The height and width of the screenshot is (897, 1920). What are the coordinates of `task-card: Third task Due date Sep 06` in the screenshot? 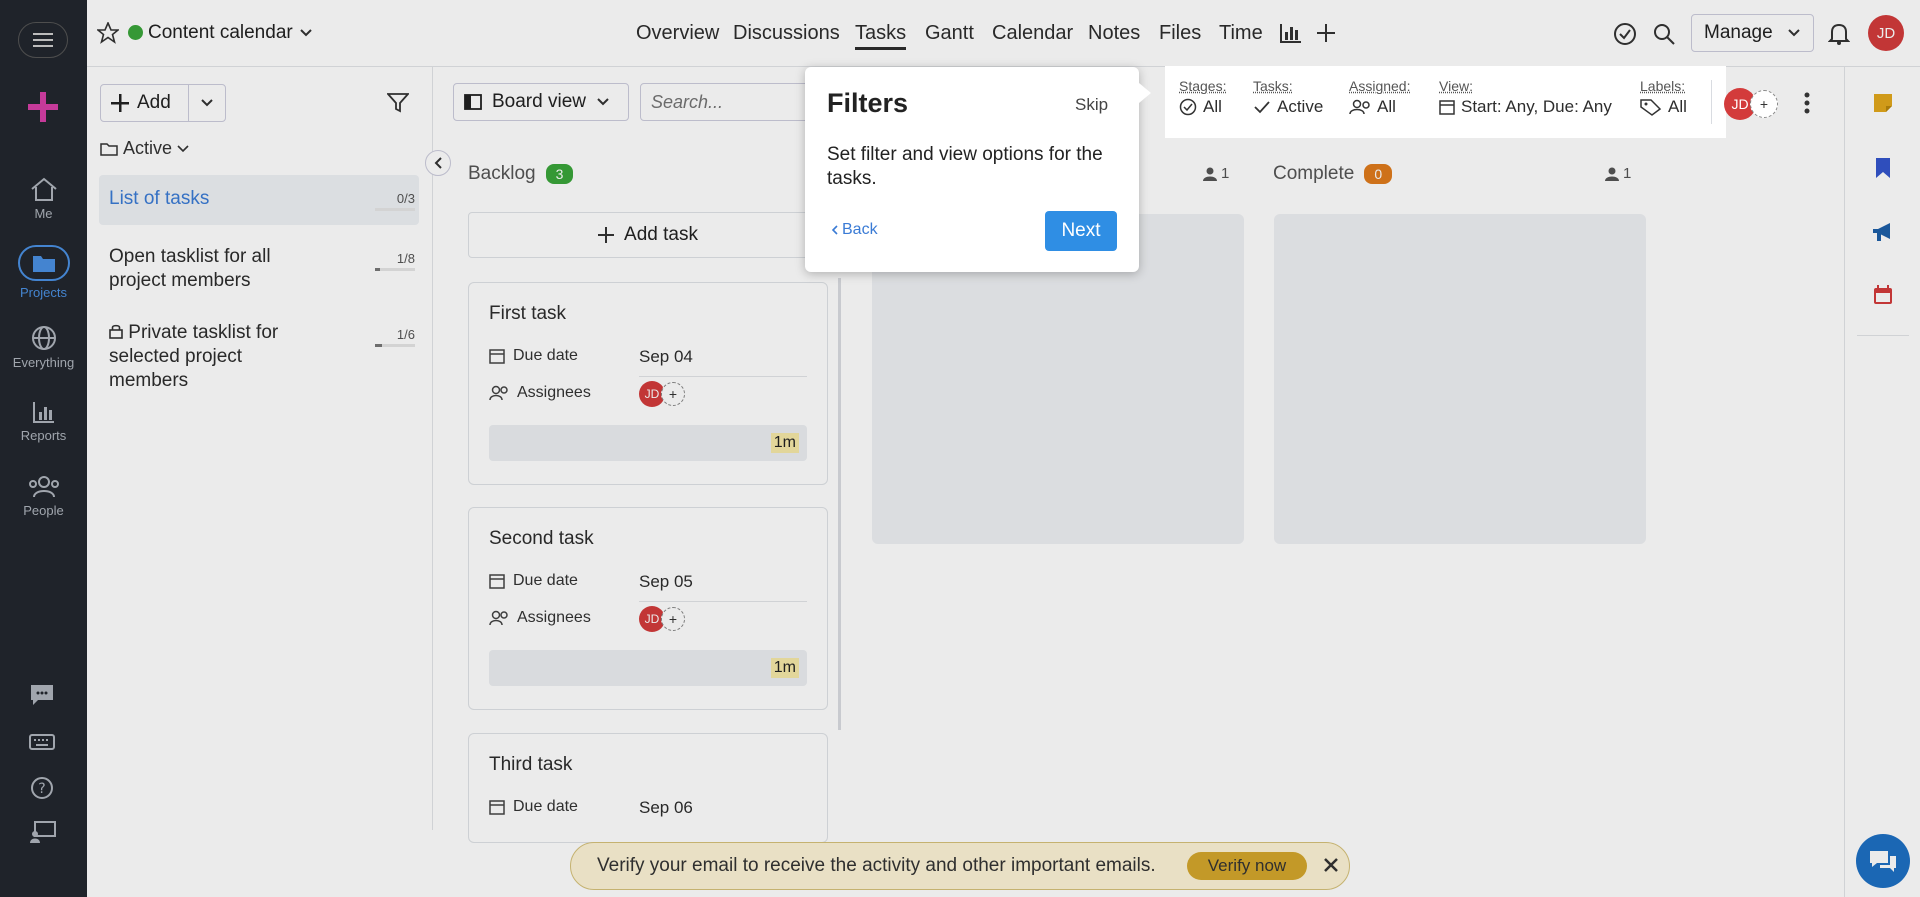 It's located at (648, 788).